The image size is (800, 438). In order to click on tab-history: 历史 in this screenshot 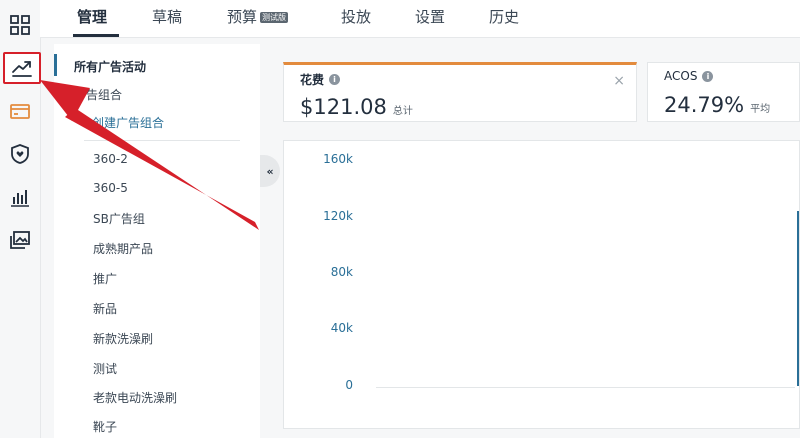, I will do `click(504, 16)`.